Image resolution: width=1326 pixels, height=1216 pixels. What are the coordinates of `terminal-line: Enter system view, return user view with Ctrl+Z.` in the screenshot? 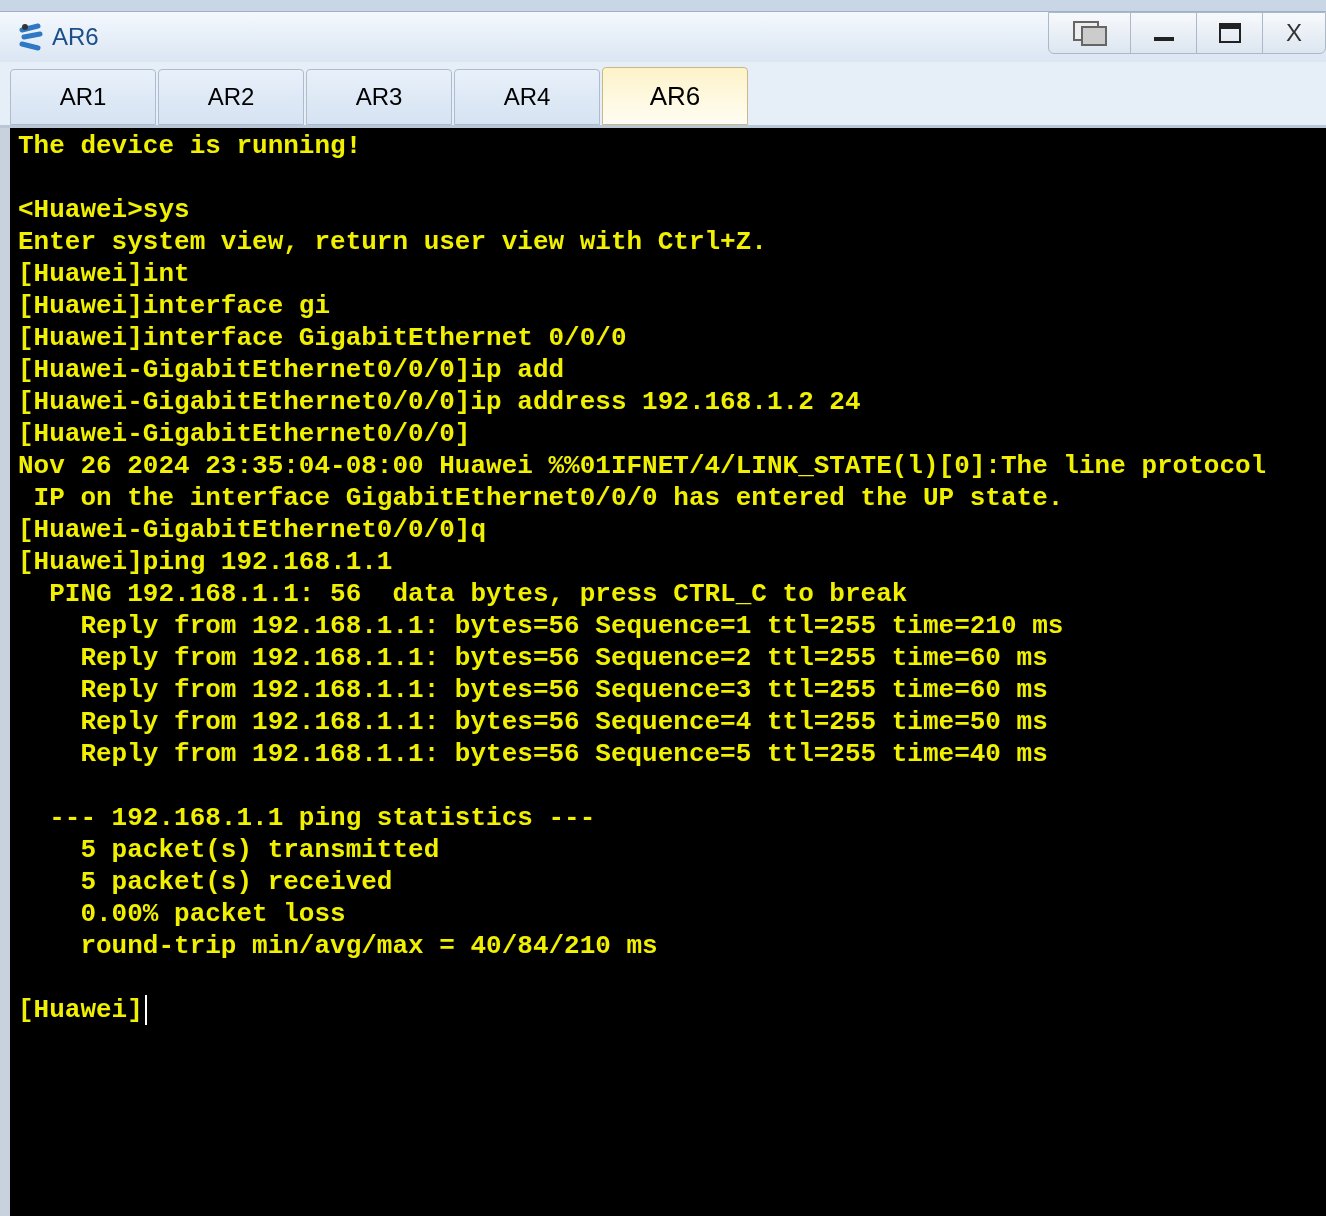 It's located at (392, 242).